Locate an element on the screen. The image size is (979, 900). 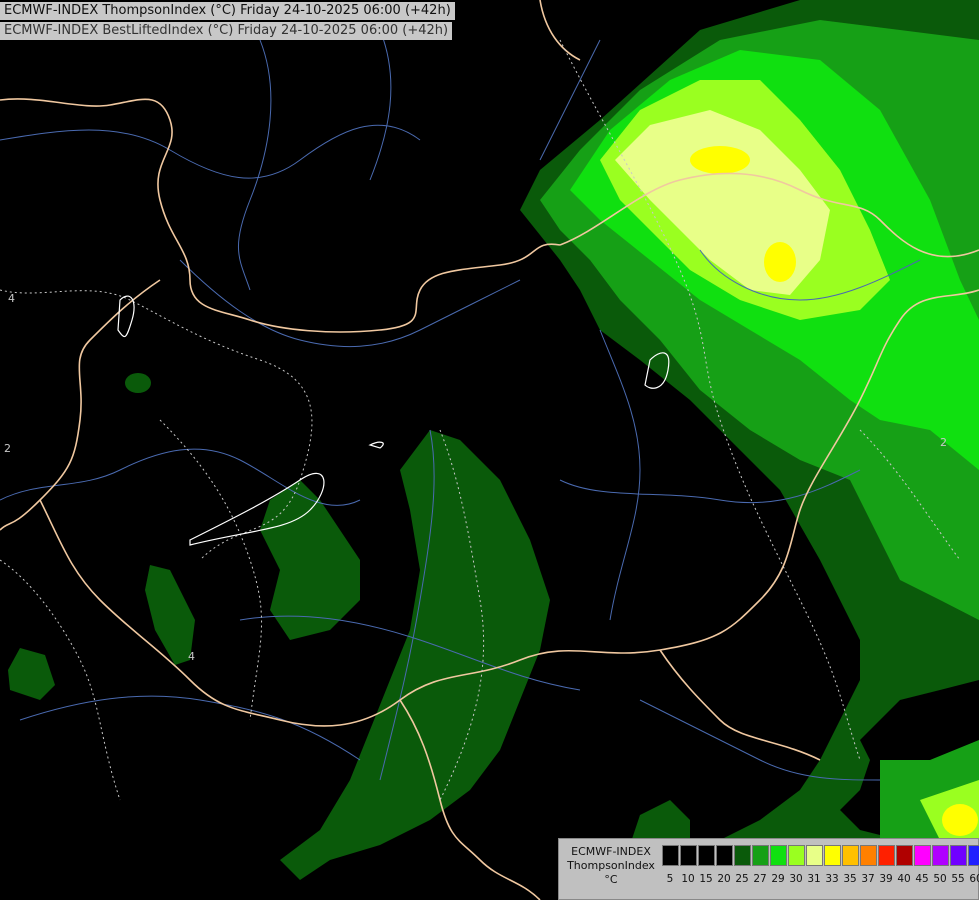
legend-tick-labels: 5 10 15 20 25 27 29 30 31 33 35 37 39 40 45 50 55 60 is located at coordinates (820, 881).